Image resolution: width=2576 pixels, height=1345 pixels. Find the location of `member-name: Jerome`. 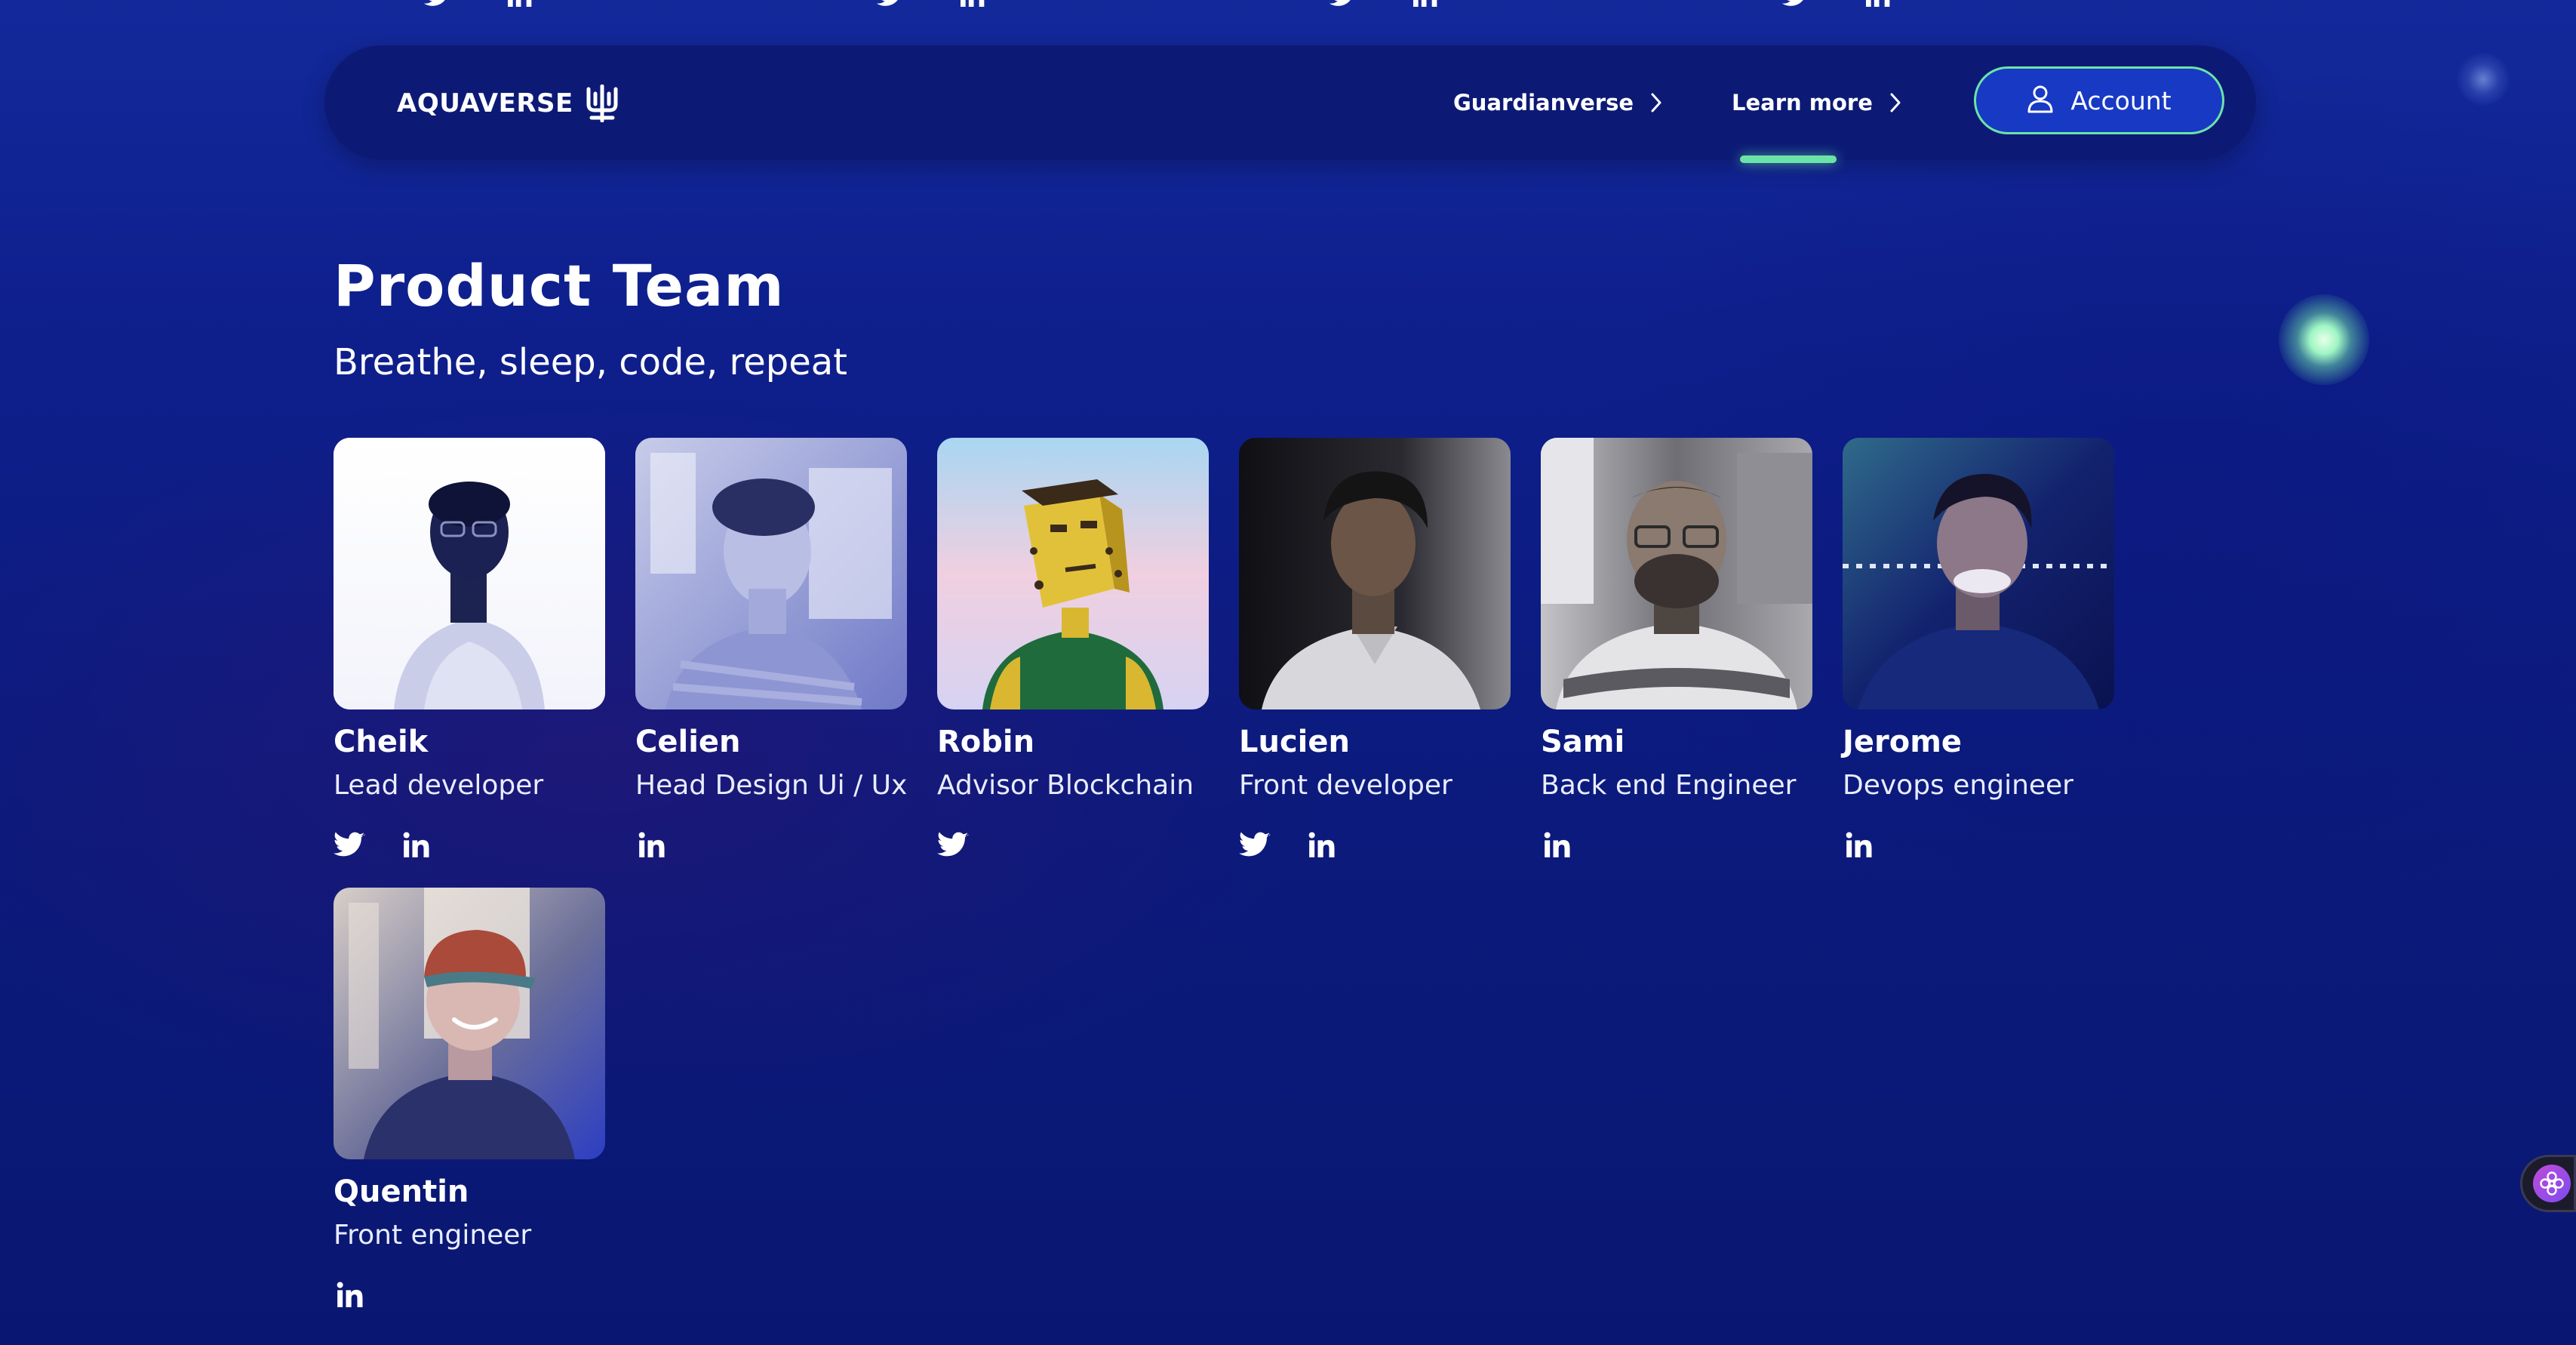

member-name: Jerome is located at coordinates (1903, 742).